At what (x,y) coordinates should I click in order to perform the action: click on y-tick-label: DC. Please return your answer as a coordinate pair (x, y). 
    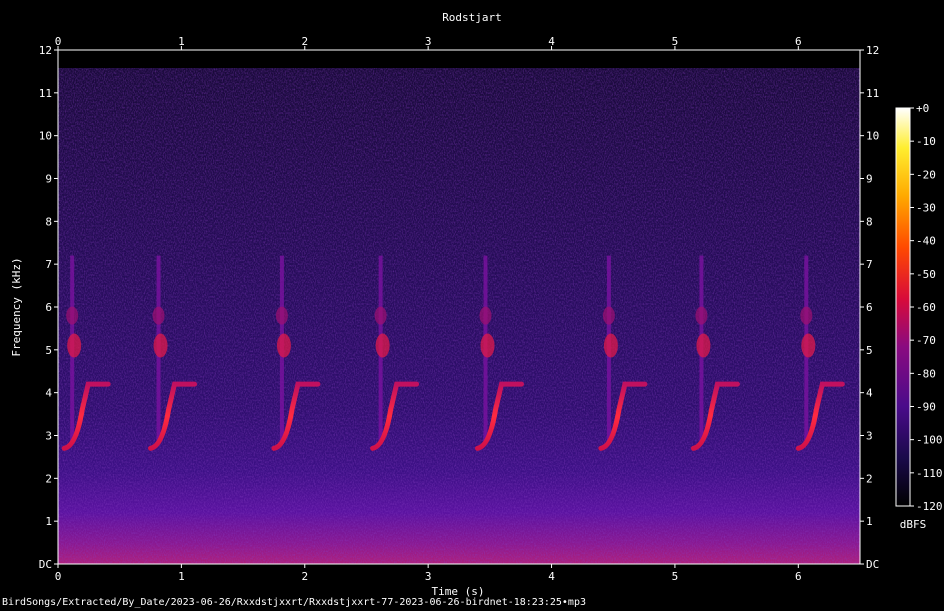
    Looking at the image, I should click on (45, 564).